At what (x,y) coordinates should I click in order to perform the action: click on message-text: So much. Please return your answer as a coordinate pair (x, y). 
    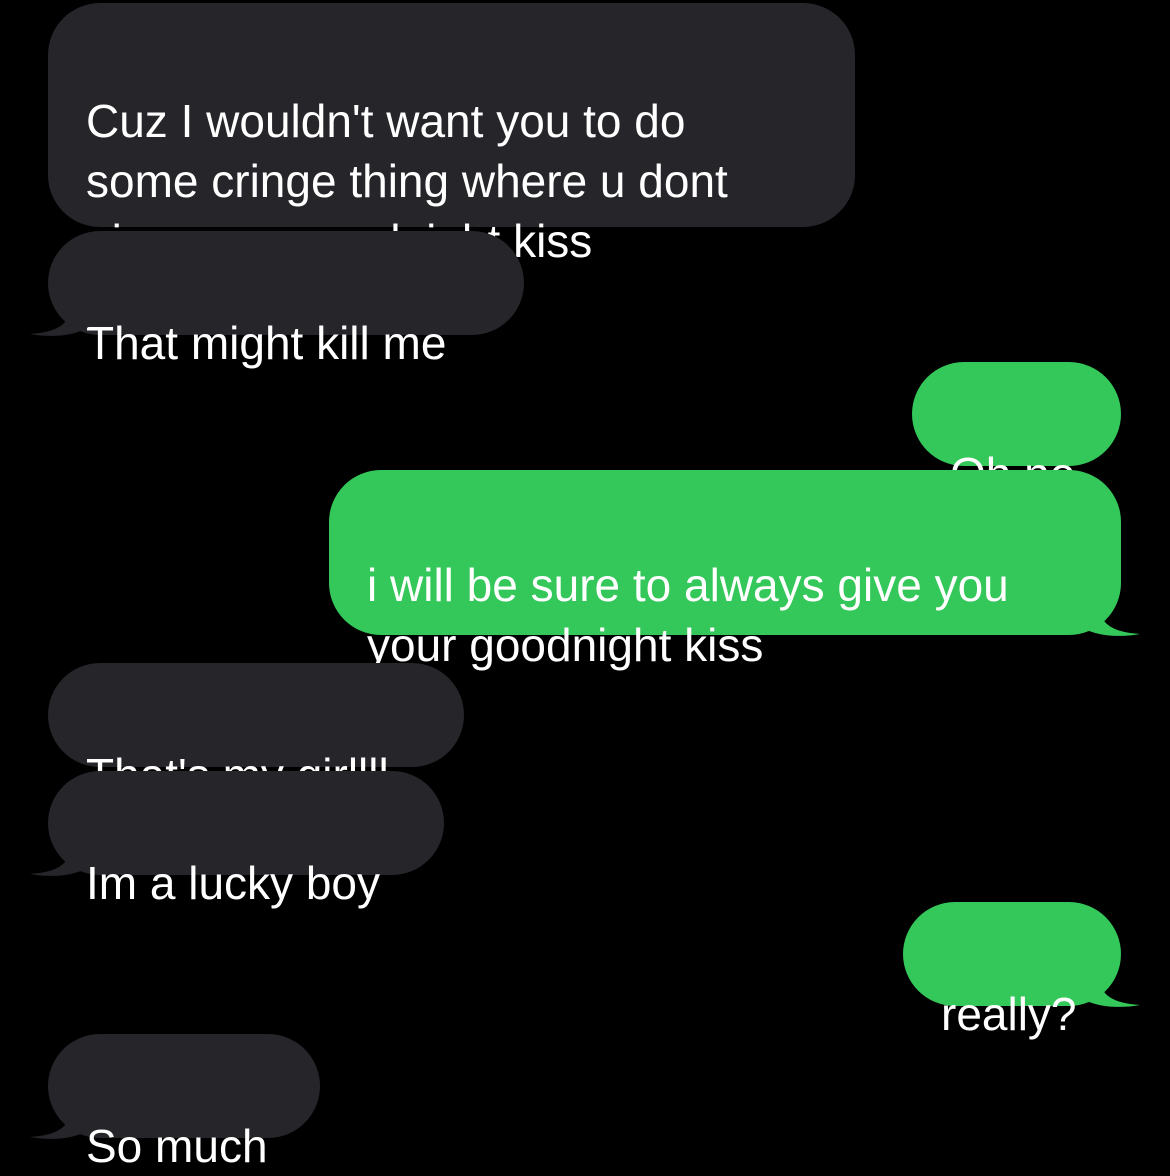
    Looking at the image, I should click on (177, 1146).